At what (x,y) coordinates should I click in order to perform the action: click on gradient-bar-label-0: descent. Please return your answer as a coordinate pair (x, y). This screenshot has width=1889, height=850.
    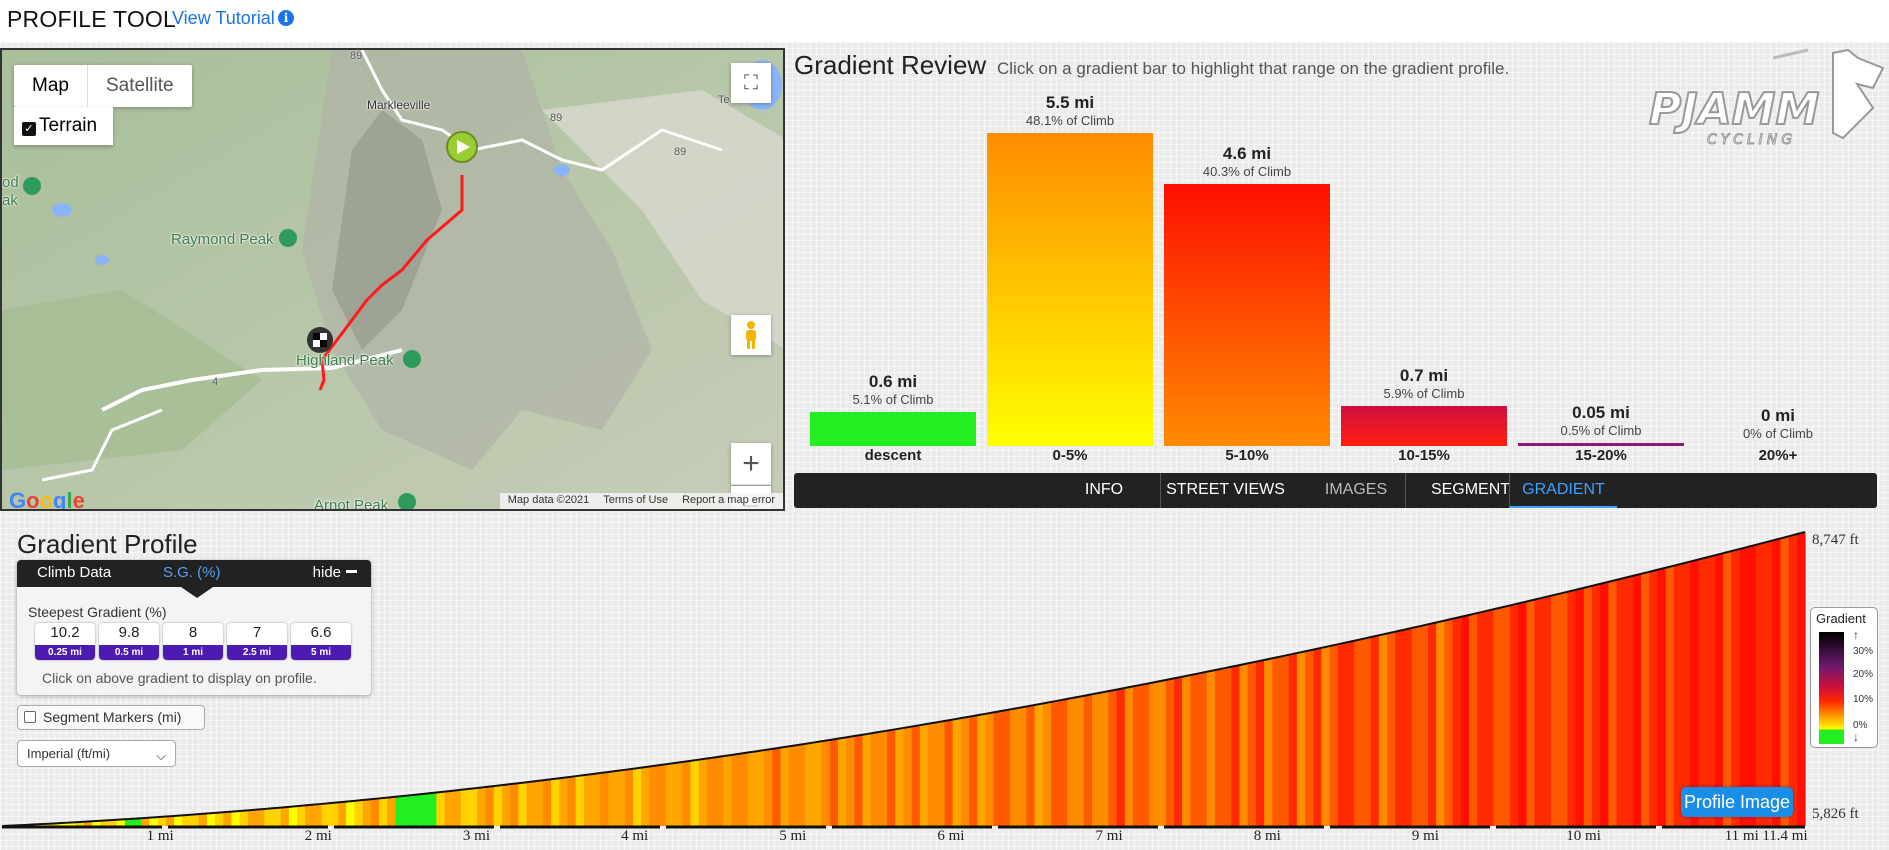
    Looking at the image, I should click on (893, 455).